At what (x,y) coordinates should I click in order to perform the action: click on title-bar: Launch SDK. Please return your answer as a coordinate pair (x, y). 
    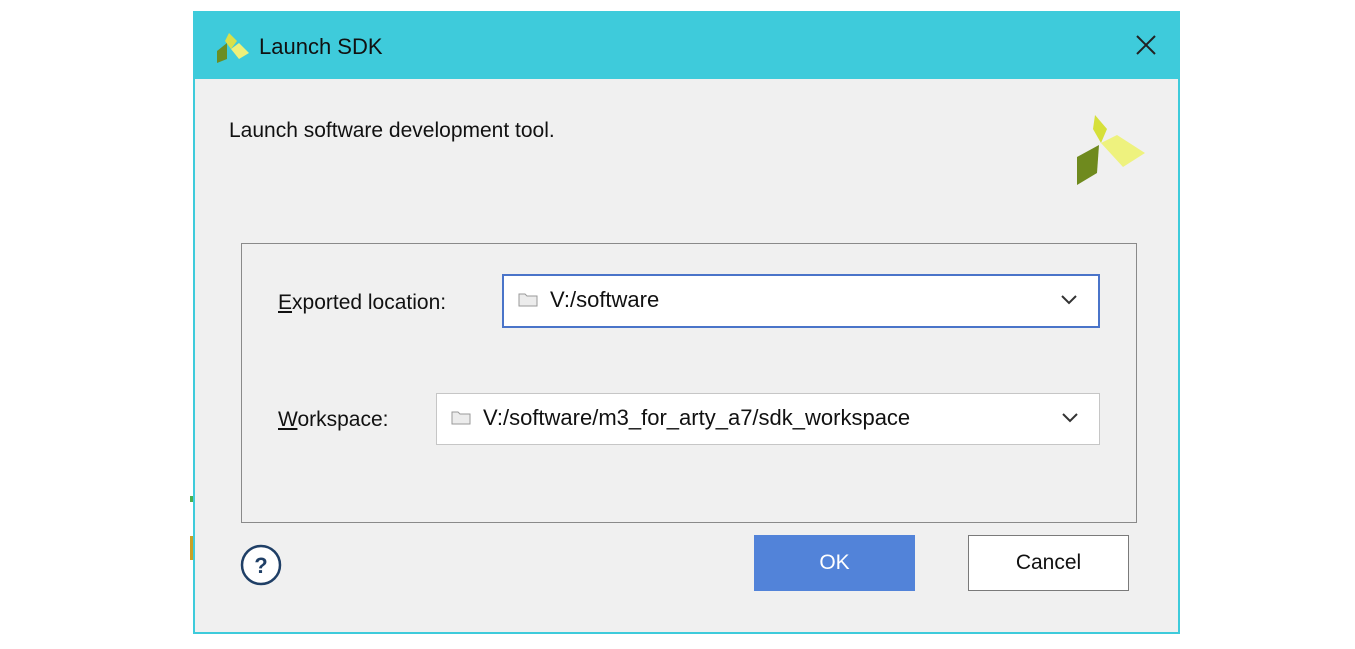
    Looking at the image, I should click on (686, 46).